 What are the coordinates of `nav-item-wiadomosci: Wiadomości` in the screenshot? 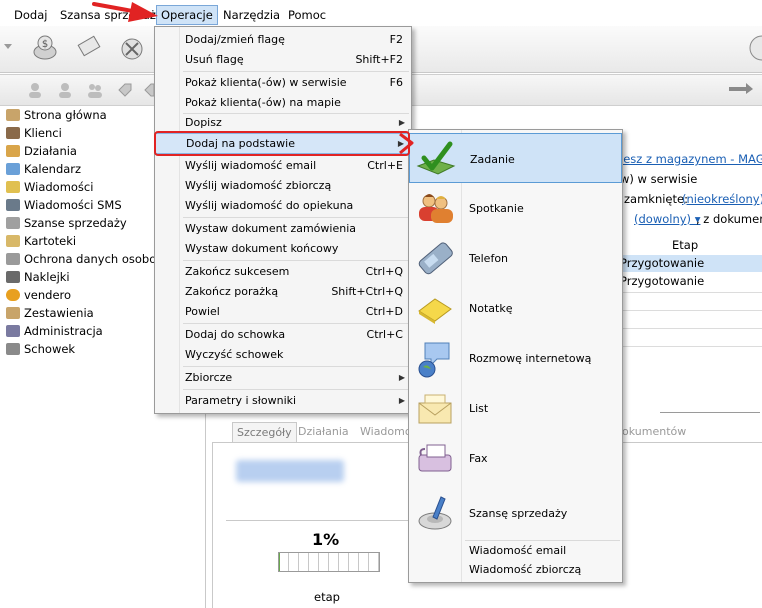 It's located at (49, 187).